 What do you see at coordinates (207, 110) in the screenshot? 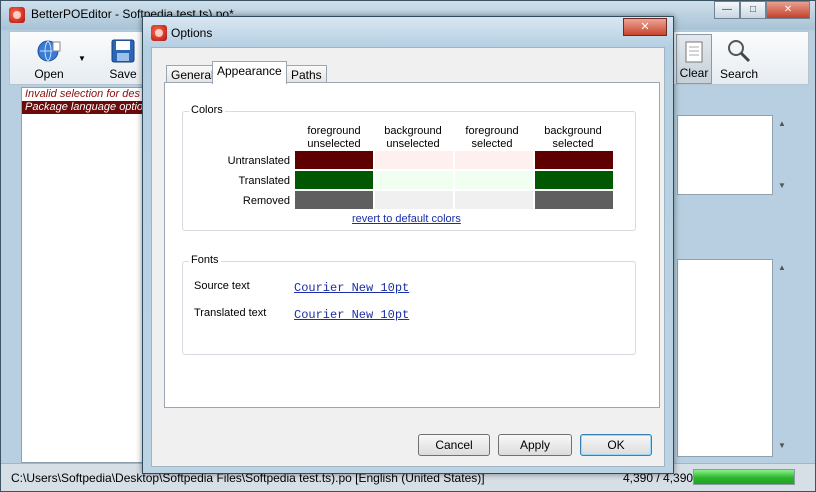
I see `colors-group-title: Colors` at bounding box center [207, 110].